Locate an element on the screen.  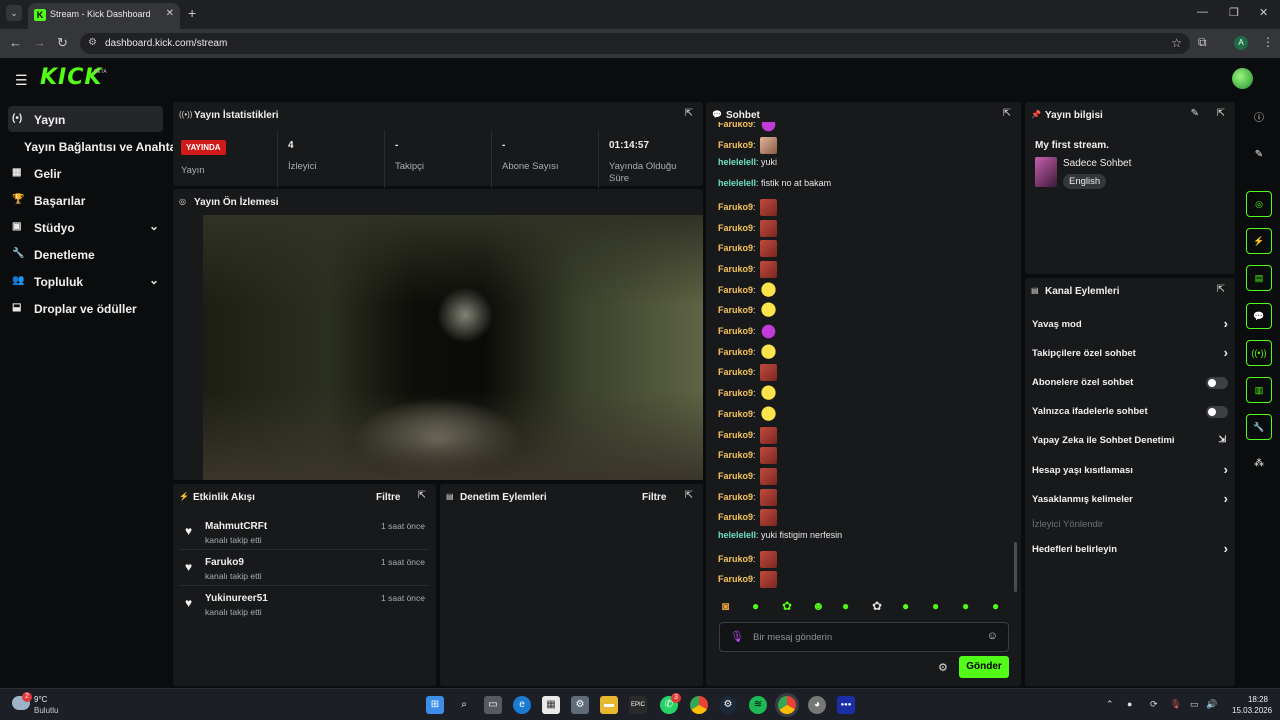
browser-menu-icon: ⋮ is located at coordinates (1268, 42).